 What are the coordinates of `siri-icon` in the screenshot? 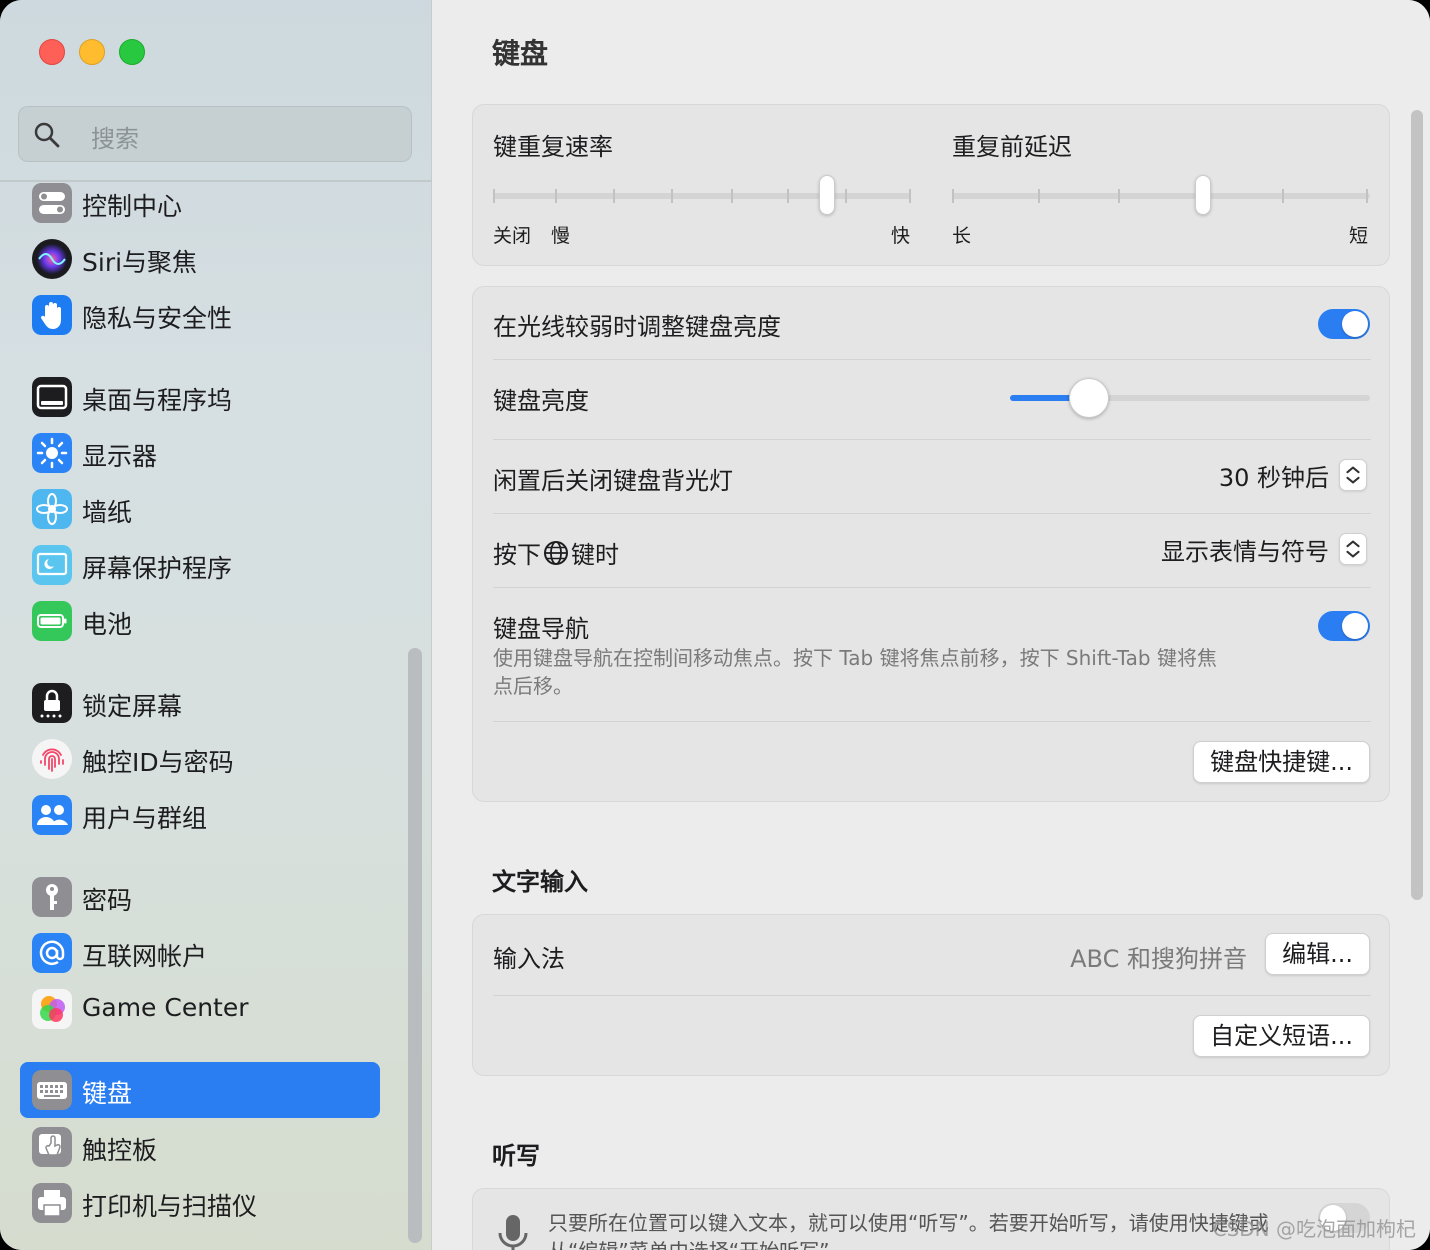 It's located at (52, 259).